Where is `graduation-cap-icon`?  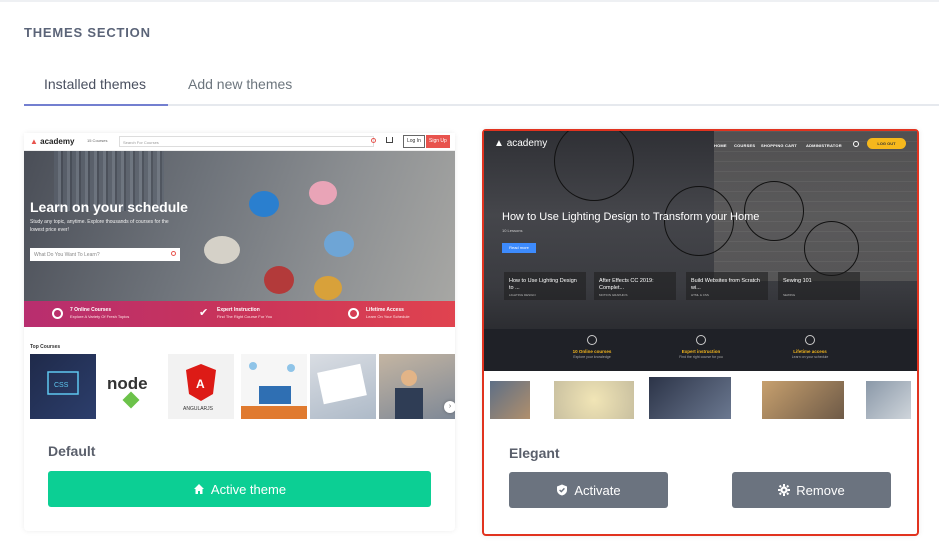 graduation-cap-icon is located at coordinates (592, 340).